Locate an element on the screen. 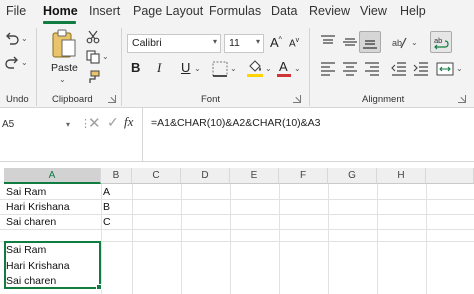 This screenshot has height=294, width=474. tab-help: Help is located at coordinates (413, 11).